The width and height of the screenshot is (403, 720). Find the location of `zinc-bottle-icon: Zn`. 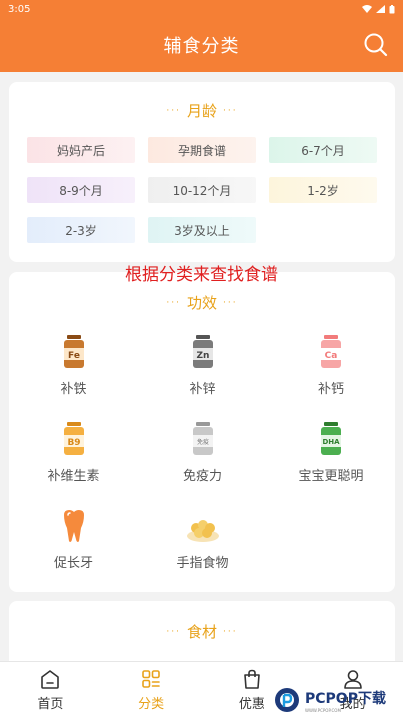

zinc-bottle-icon: Zn is located at coordinates (202, 351).